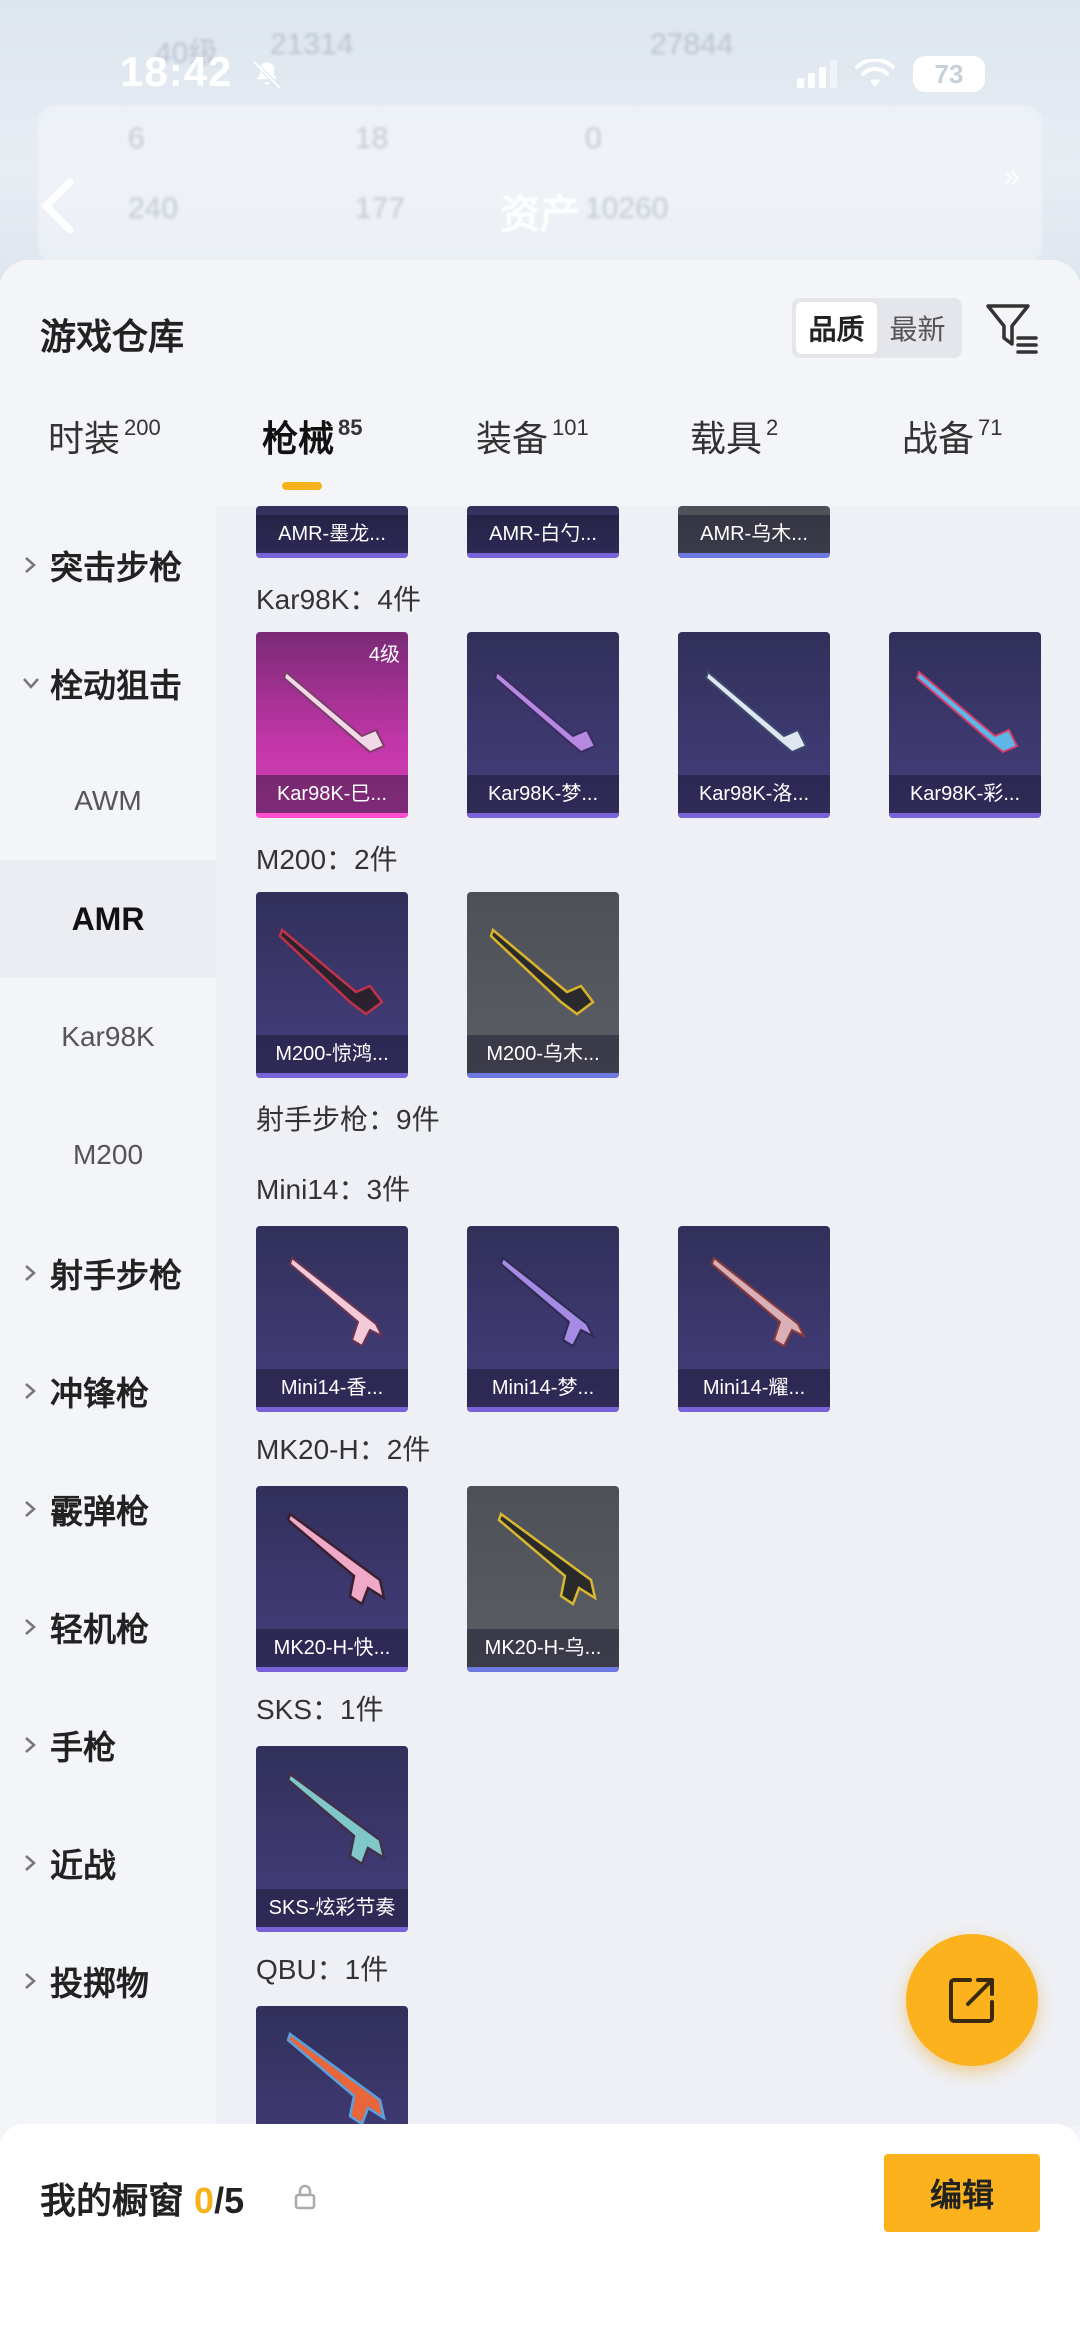 This screenshot has height=2347, width=1080. Describe the element at coordinates (108, 1509) in the screenshot. I see `sidebar-item-shotguns: 霰弹枪` at that location.